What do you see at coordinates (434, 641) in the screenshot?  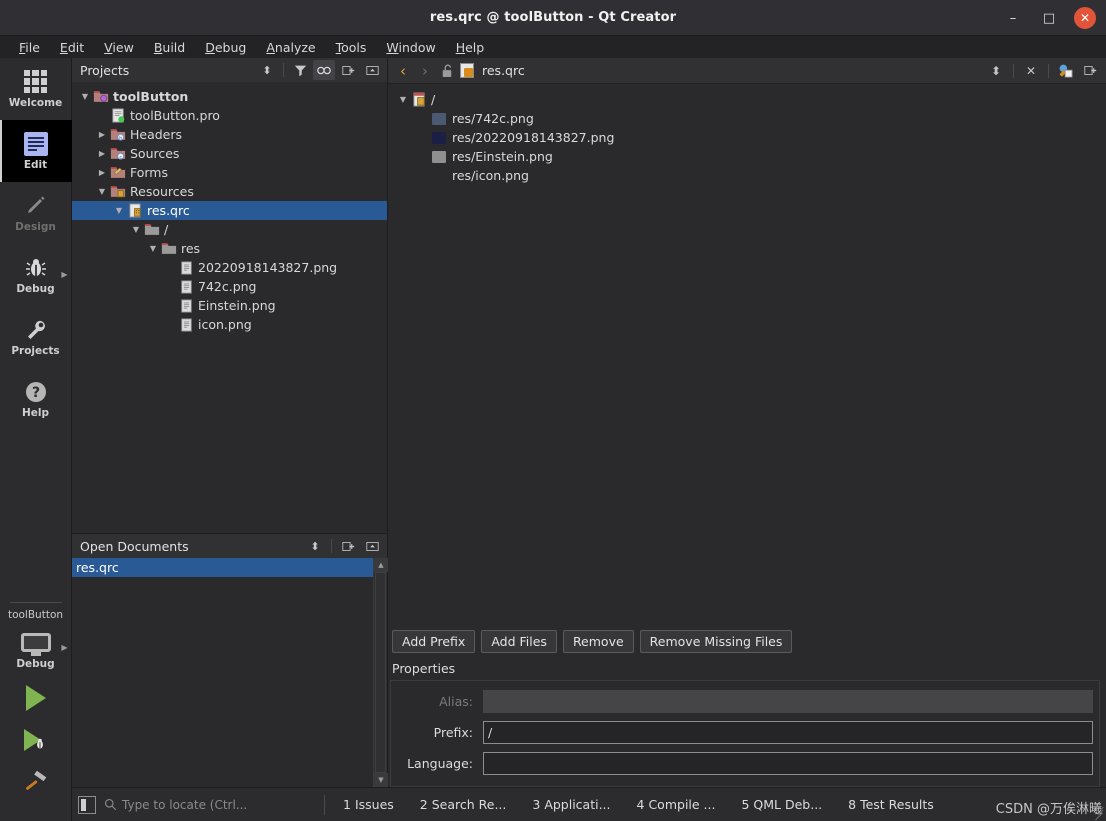 I see `add-prefix-button: Add Prefix` at bounding box center [434, 641].